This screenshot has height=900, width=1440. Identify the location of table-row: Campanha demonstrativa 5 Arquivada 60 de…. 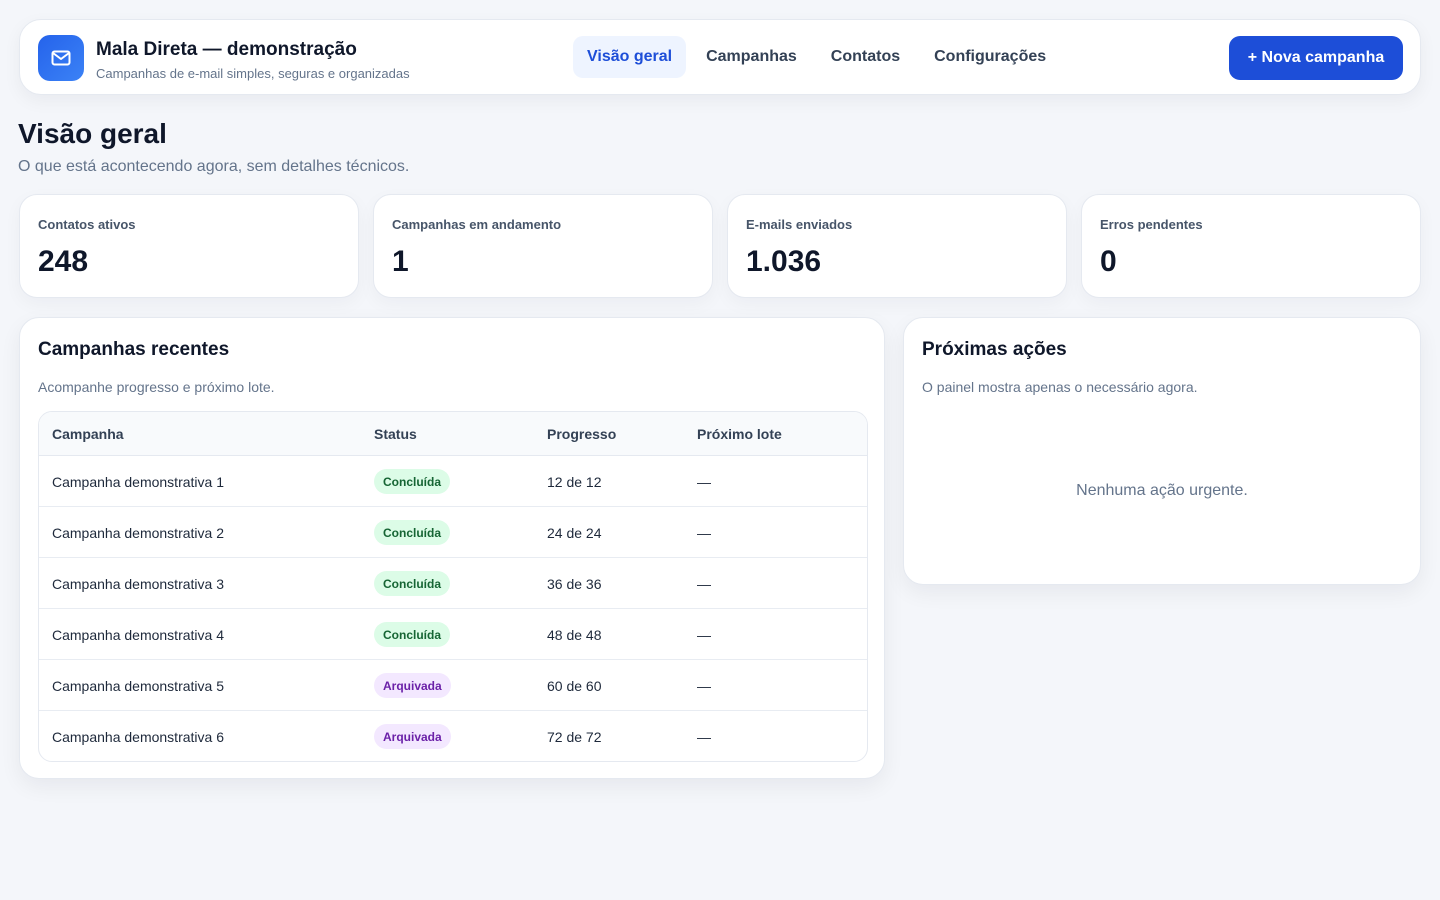
(453, 685).